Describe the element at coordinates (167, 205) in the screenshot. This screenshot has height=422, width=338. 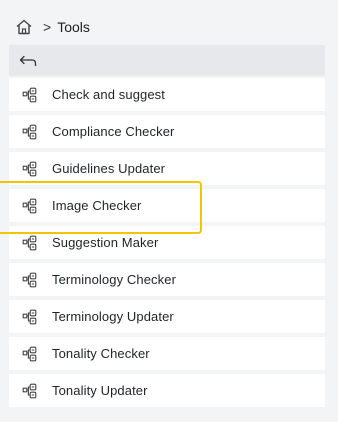
I see `tool-item: Image Checker` at that location.